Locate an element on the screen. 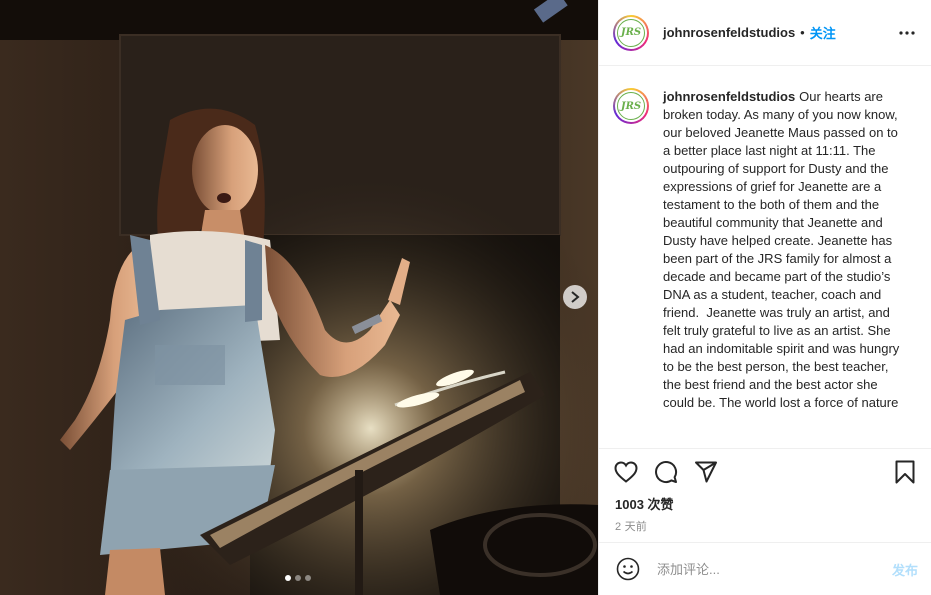 The image size is (931, 595). avatar: JRS is located at coordinates (631, 32).